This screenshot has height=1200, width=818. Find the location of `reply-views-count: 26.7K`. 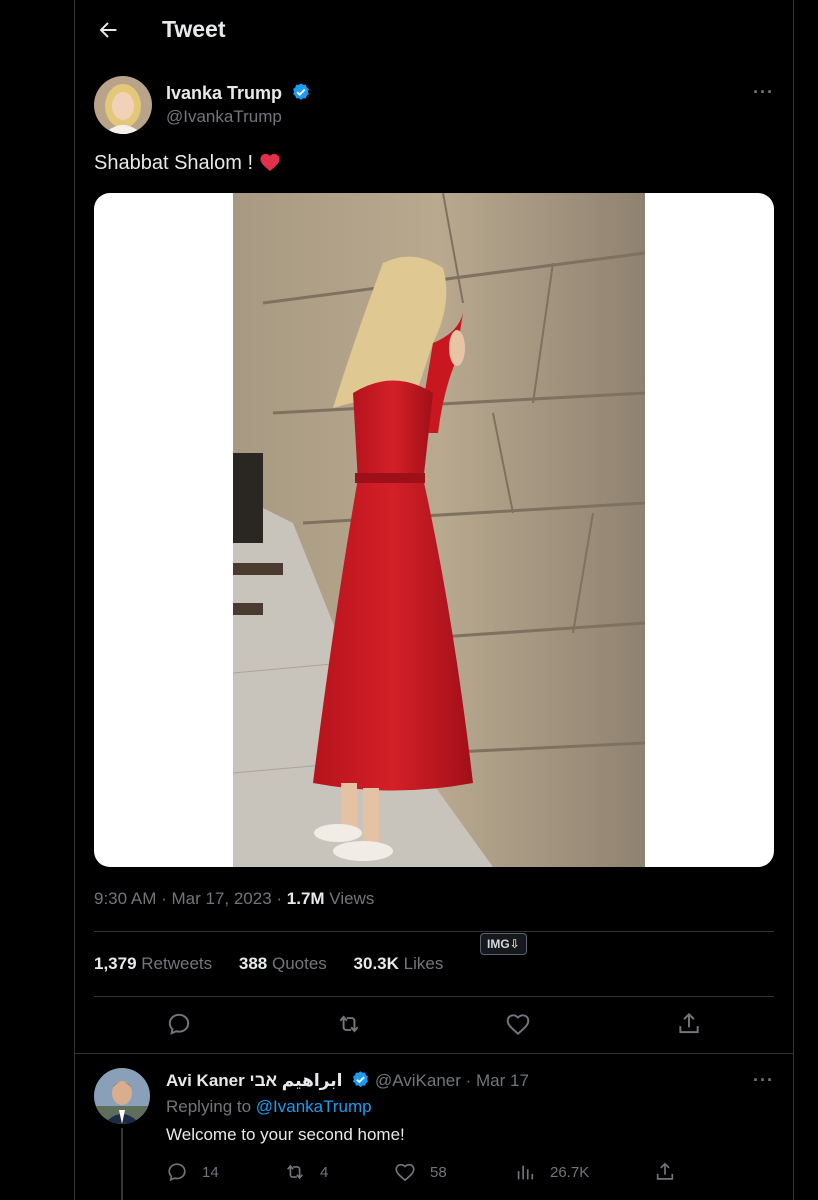

reply-views-count: 26.7K is located at coordinates (570, 1172).